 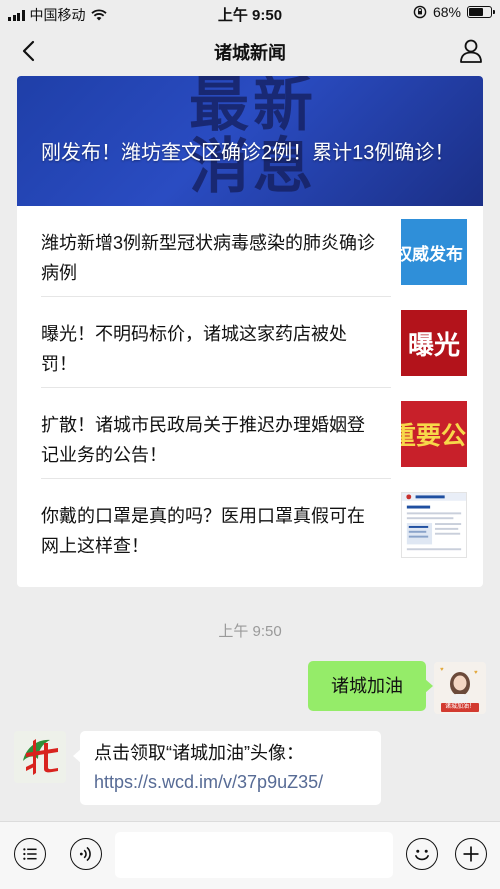 I want to click on orientation-lock-icon, so click(x=420, y=12).